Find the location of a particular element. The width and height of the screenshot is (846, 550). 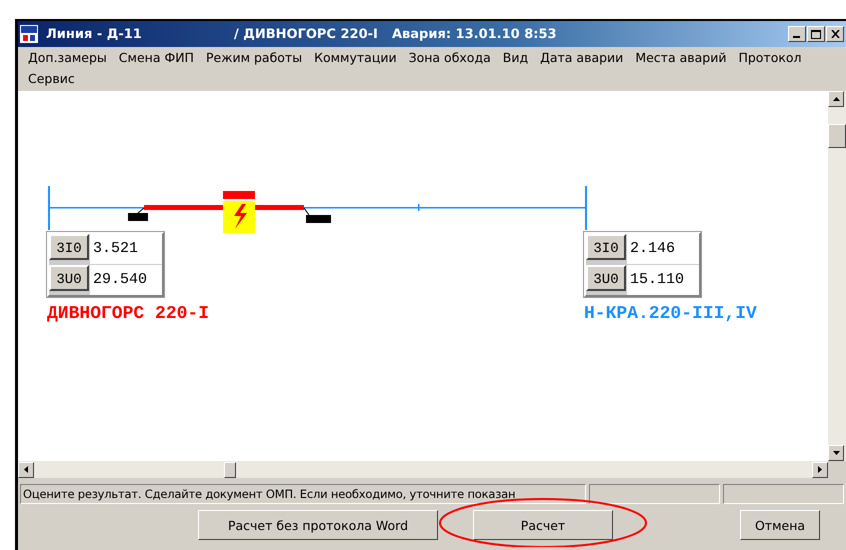

menu-item: Смена ФИП is located at coordinates (156, 57).